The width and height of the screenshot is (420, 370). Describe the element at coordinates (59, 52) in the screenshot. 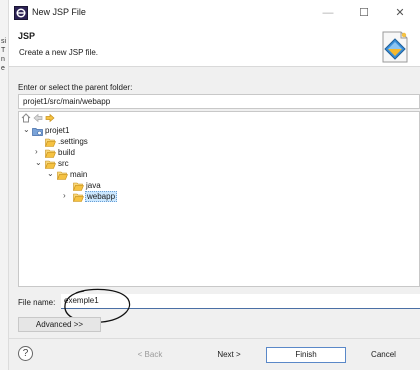

I see `wizard-description: Create a new JSP file.` at that location.